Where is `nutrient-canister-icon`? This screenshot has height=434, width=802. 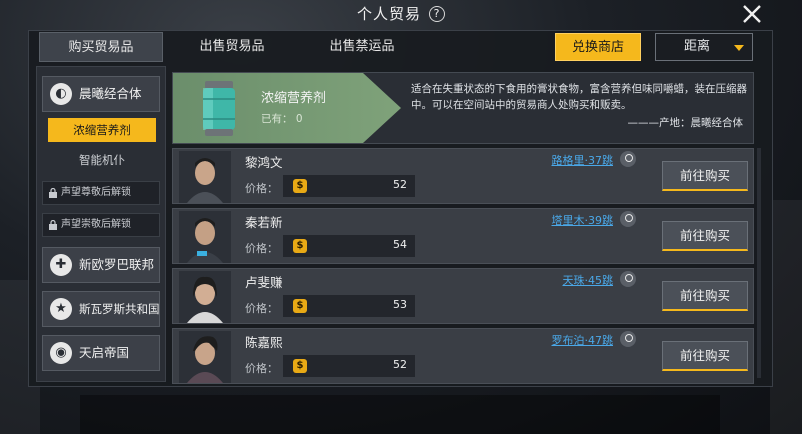 nutrient-canister-icon is located at coordinates (219, 108).